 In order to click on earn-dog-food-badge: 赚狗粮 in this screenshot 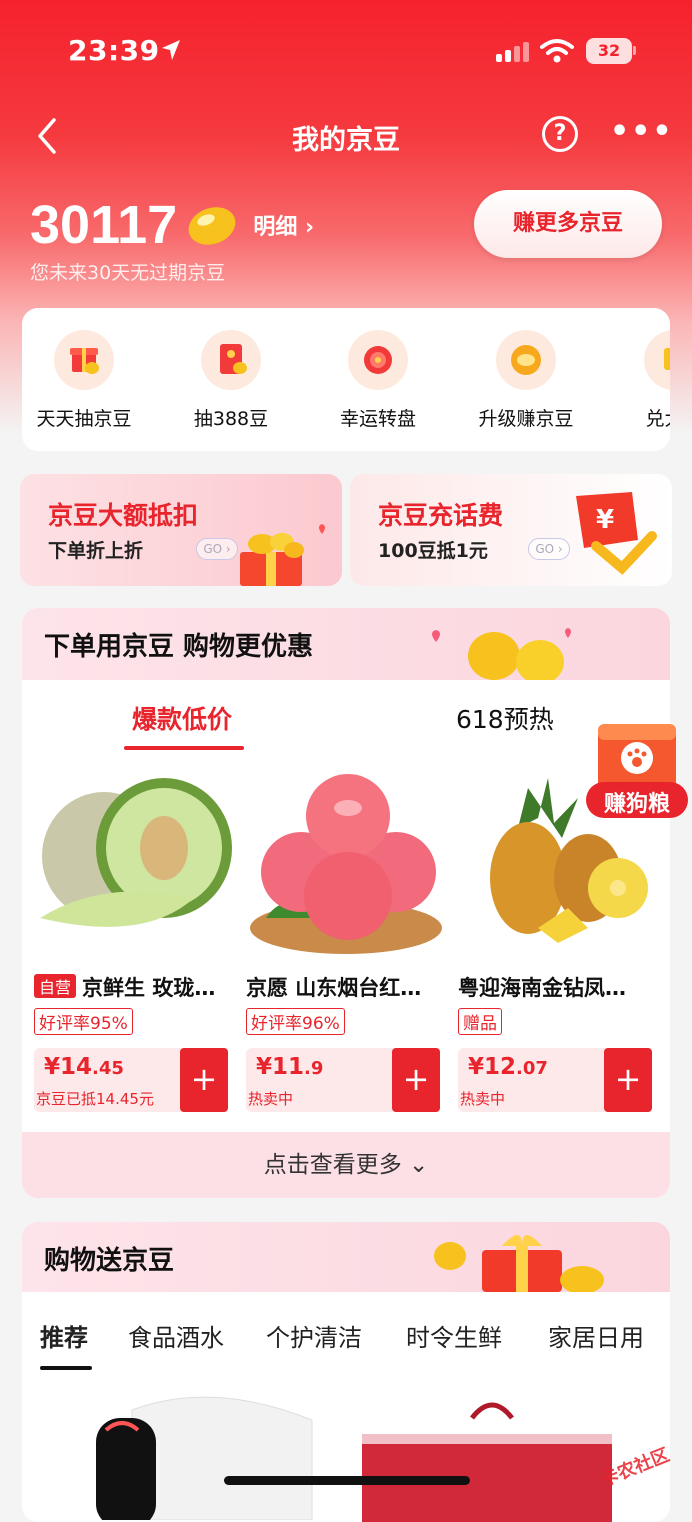, I will do `click(637, 770)`.